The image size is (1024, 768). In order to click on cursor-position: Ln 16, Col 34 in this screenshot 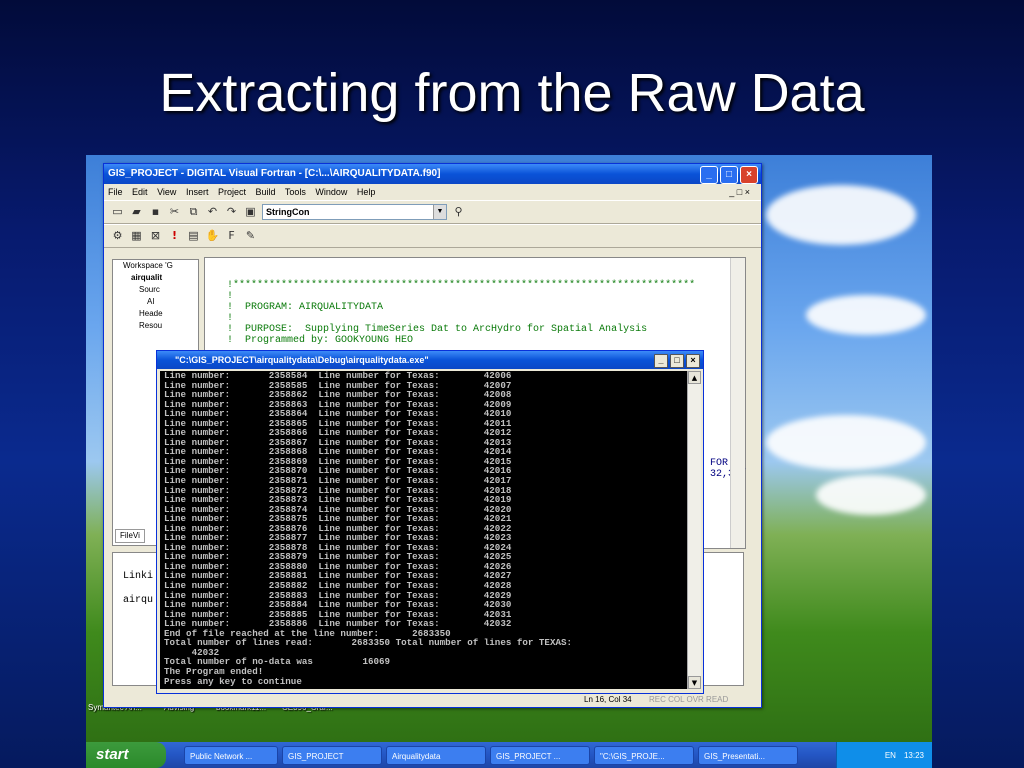, I will do `click(608, 699)`.